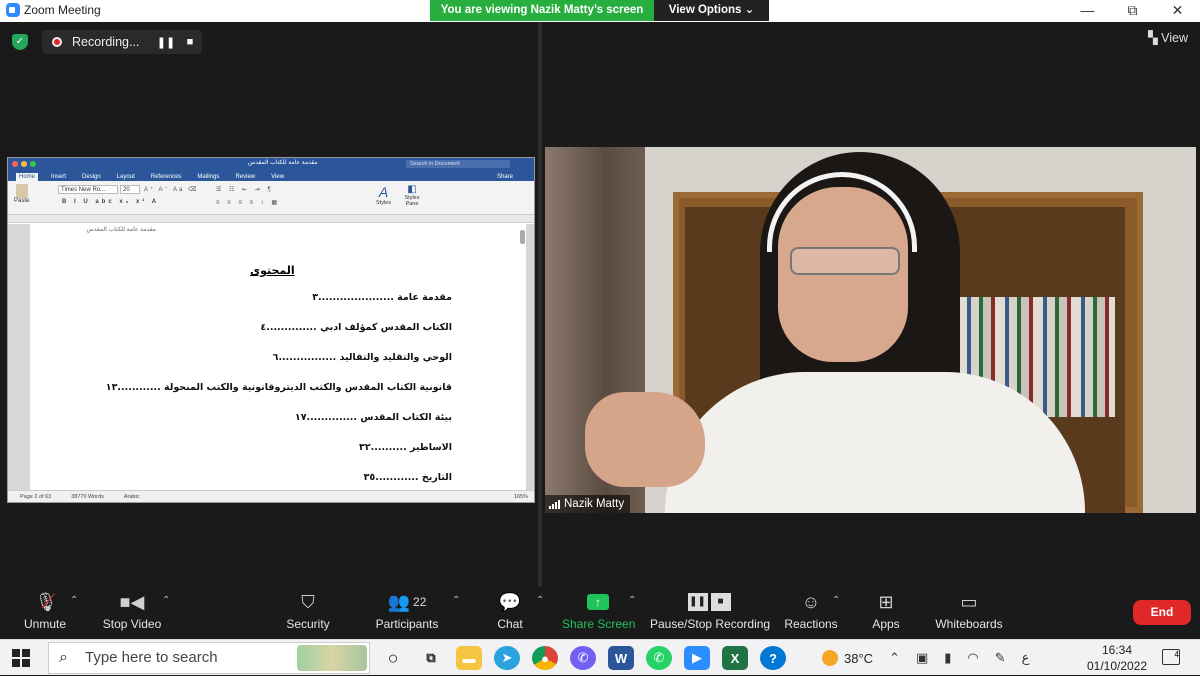  What do you see at coordinates (308, 624) in the screenshot?
I see `security-label: Security` at bounding box center [308, 624].